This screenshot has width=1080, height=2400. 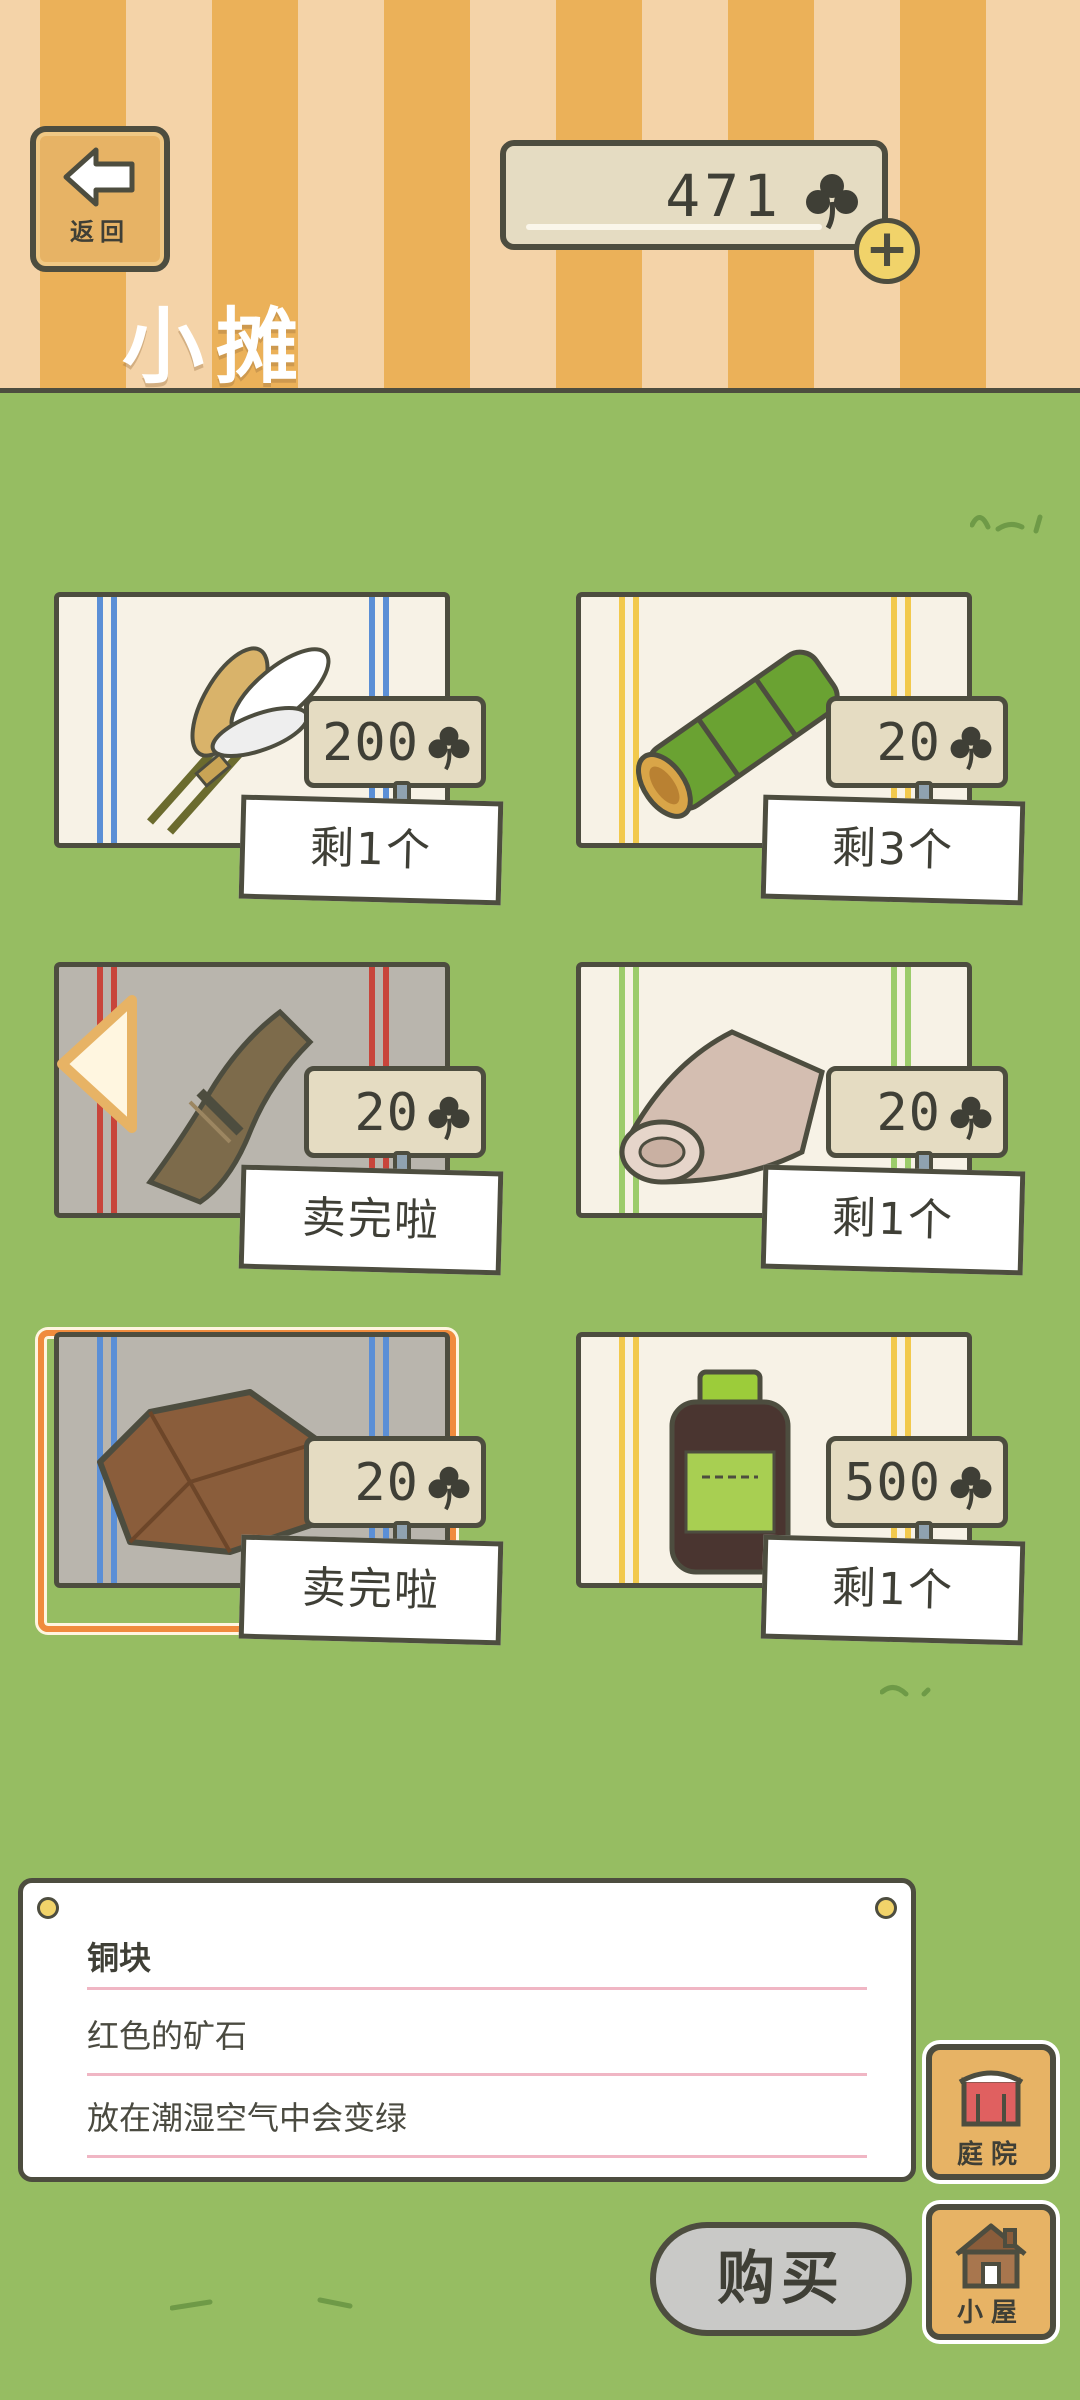 What do you see at coordinates (467, 2030) in the screenshot?
I see `item-description-panel: 铜块 红色的矿石 放在潮湿空气中会变绿` at bounding box center [467, 2030].